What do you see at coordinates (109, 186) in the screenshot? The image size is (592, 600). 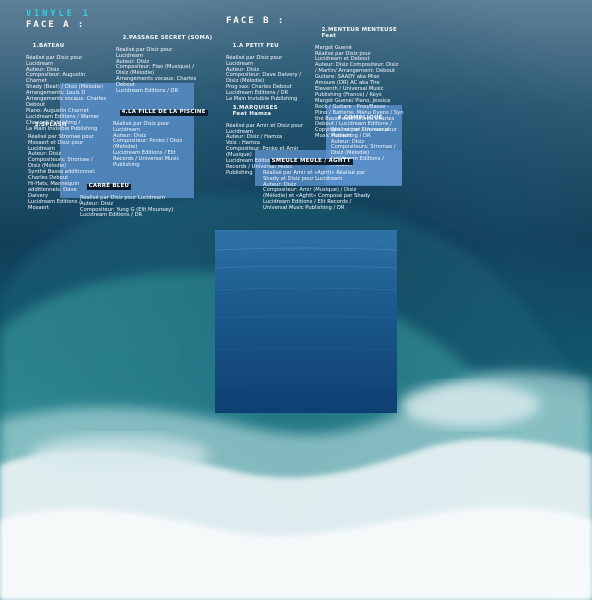 I see `track-title: CARRÉ BLEU` at bounding box center [109, 186].